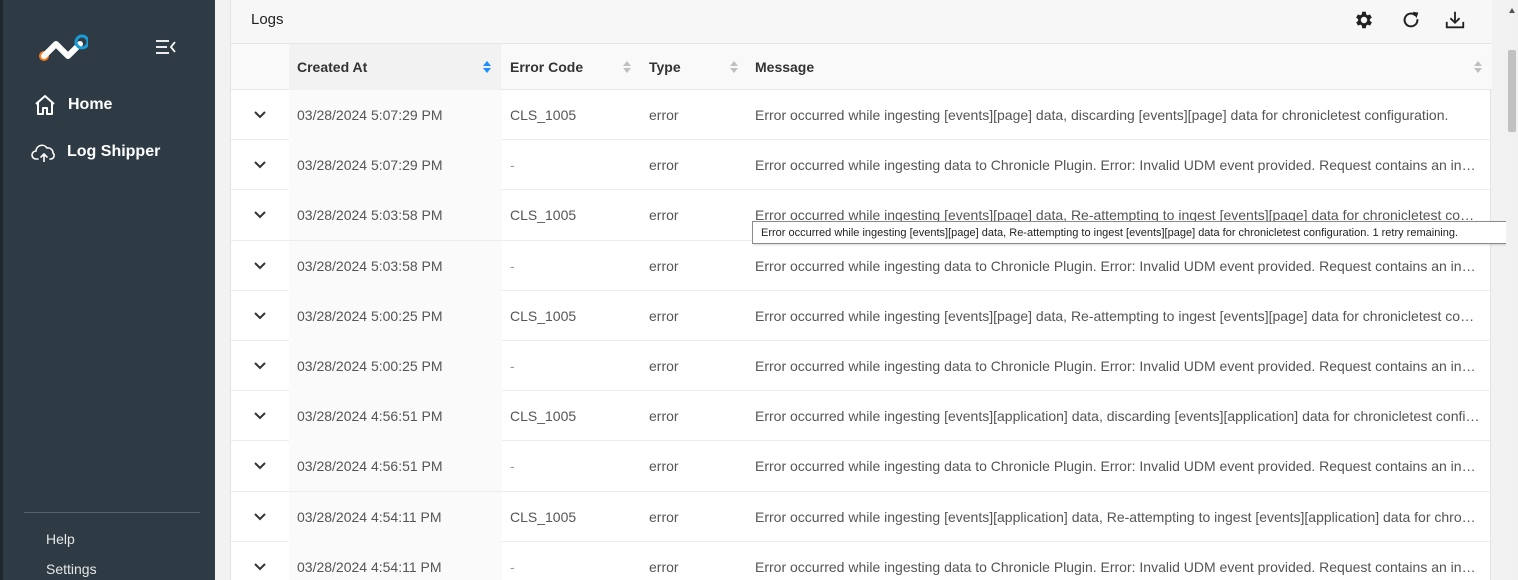 This screenshot has width=1518, height=580. Describe the element at coordinates (1119, 67) in the screenshot. I see `column-message: Message` at that location.